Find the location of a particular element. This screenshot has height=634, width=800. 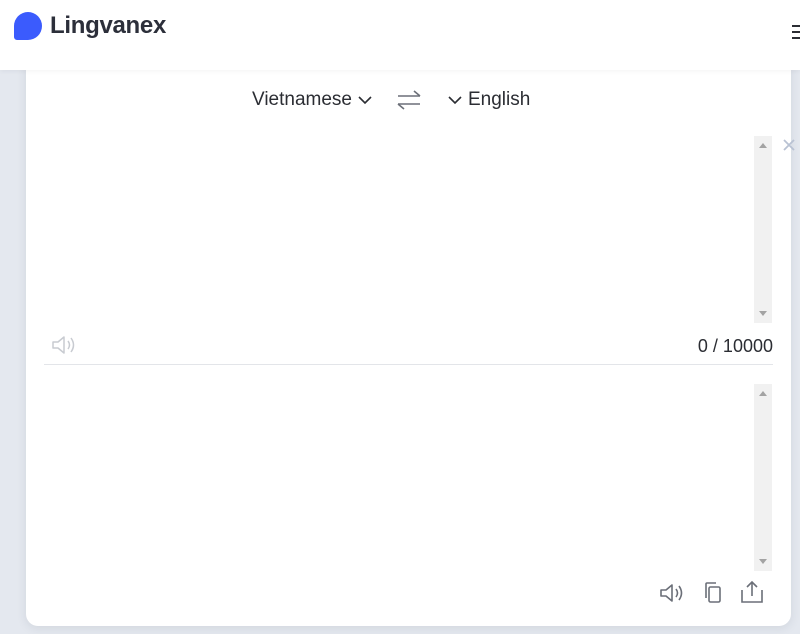

source-language-select: Vietnamese is located at coordinates (312, 100).